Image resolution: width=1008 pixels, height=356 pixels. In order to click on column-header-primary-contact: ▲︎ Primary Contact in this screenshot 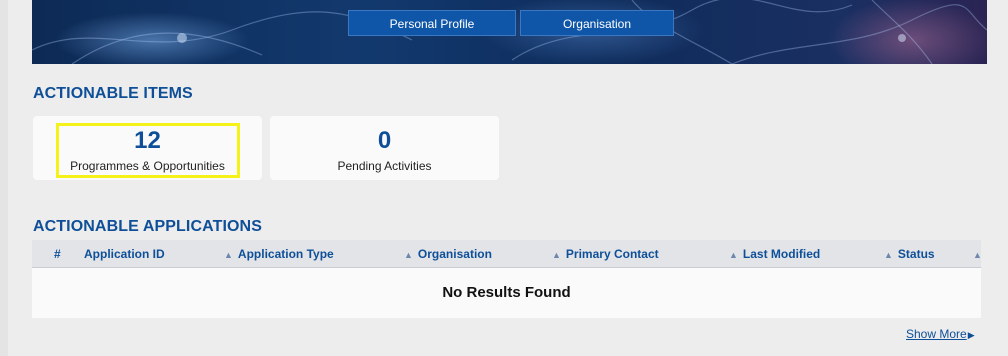, I will do `click(605, 254)`.